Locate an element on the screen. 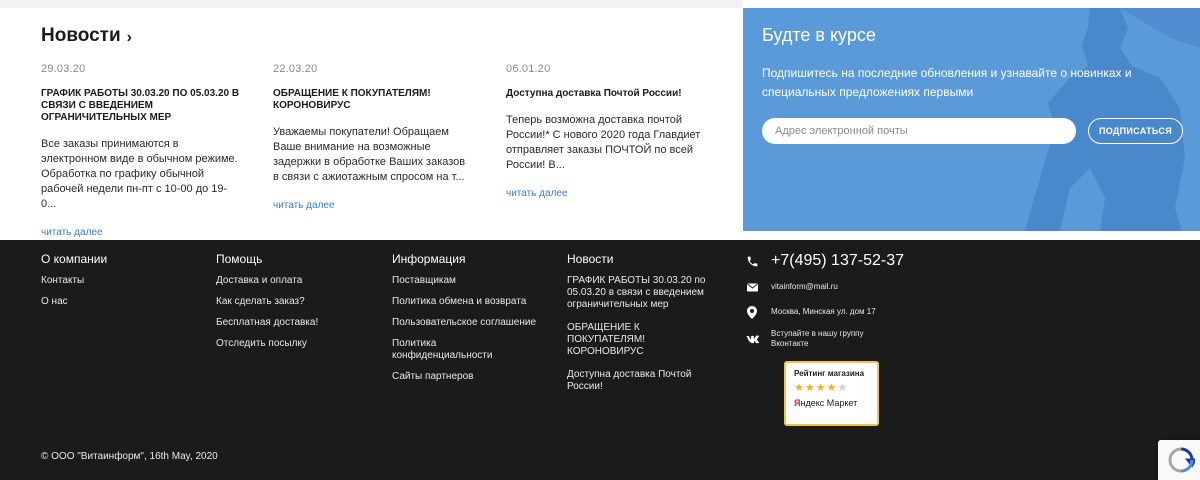  news-date: 22.03.20 is located at coordinates (295, 69).